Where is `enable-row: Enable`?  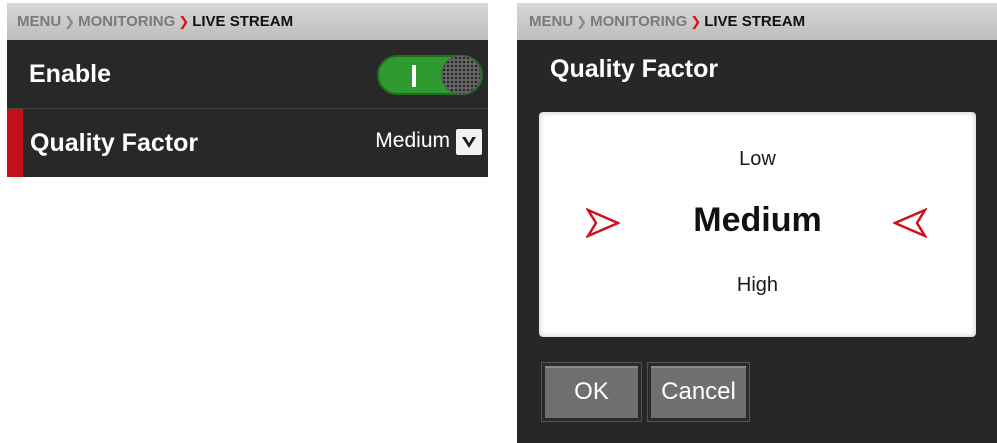 enable-row: Enable is located at coordinates (247, 74).